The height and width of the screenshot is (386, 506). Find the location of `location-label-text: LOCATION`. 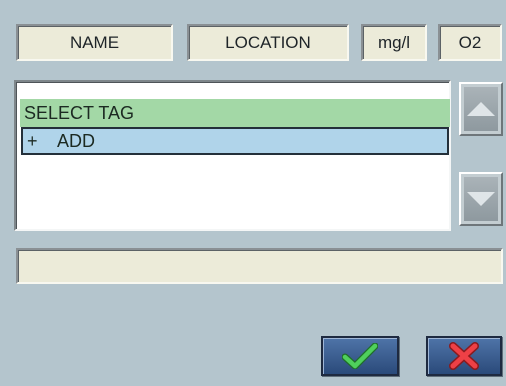

location-label-text: LOCATION is located at coordinates (268, 42).